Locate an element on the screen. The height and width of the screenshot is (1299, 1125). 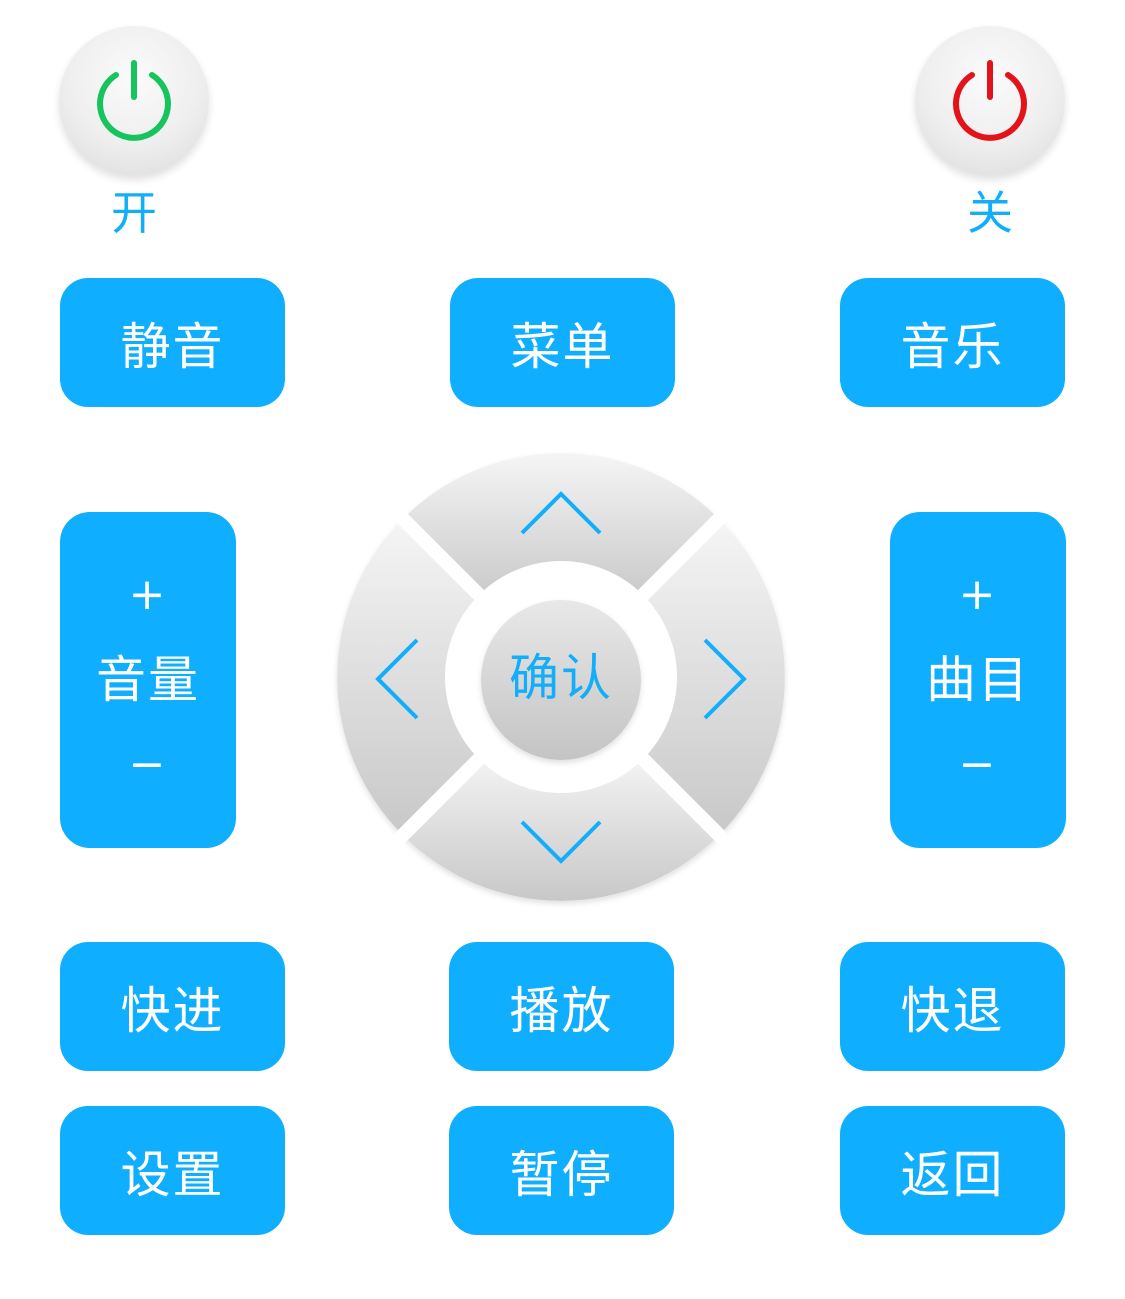
settings-button: 设置 is located at coordinates (172, 1170).